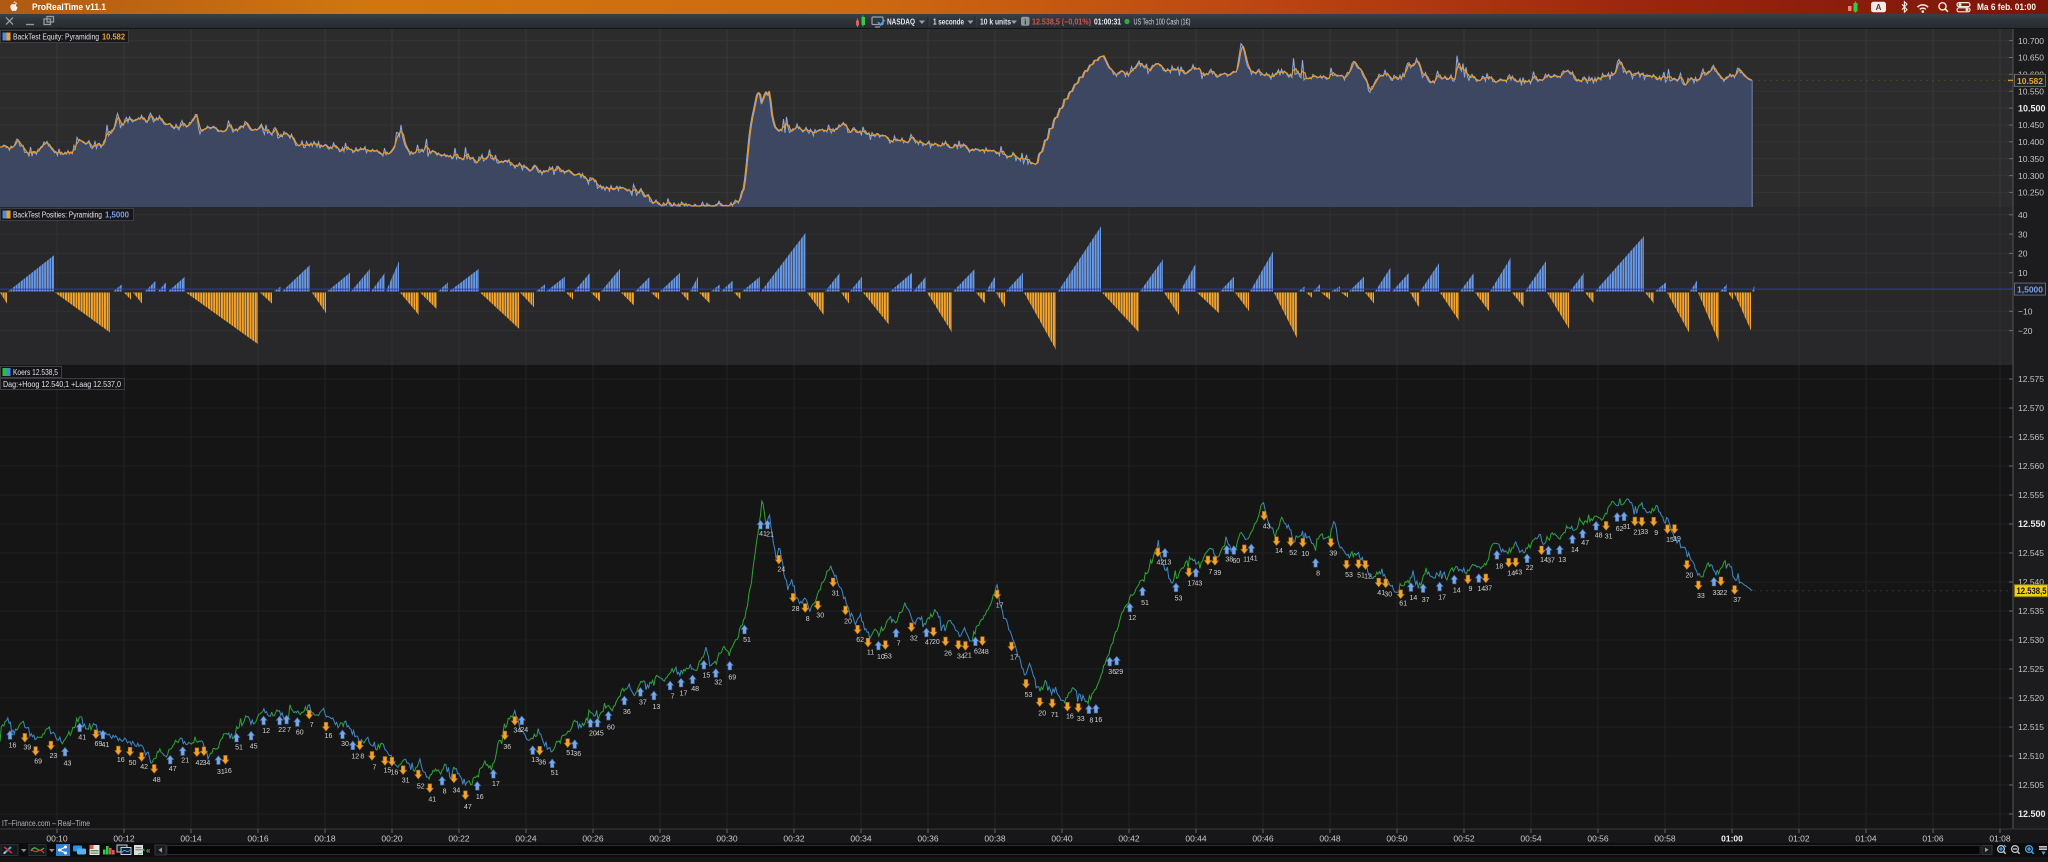  Describe the element at coordinates (1933, 839) in the screenshot. I see `svg-text: 01:06` at that location.